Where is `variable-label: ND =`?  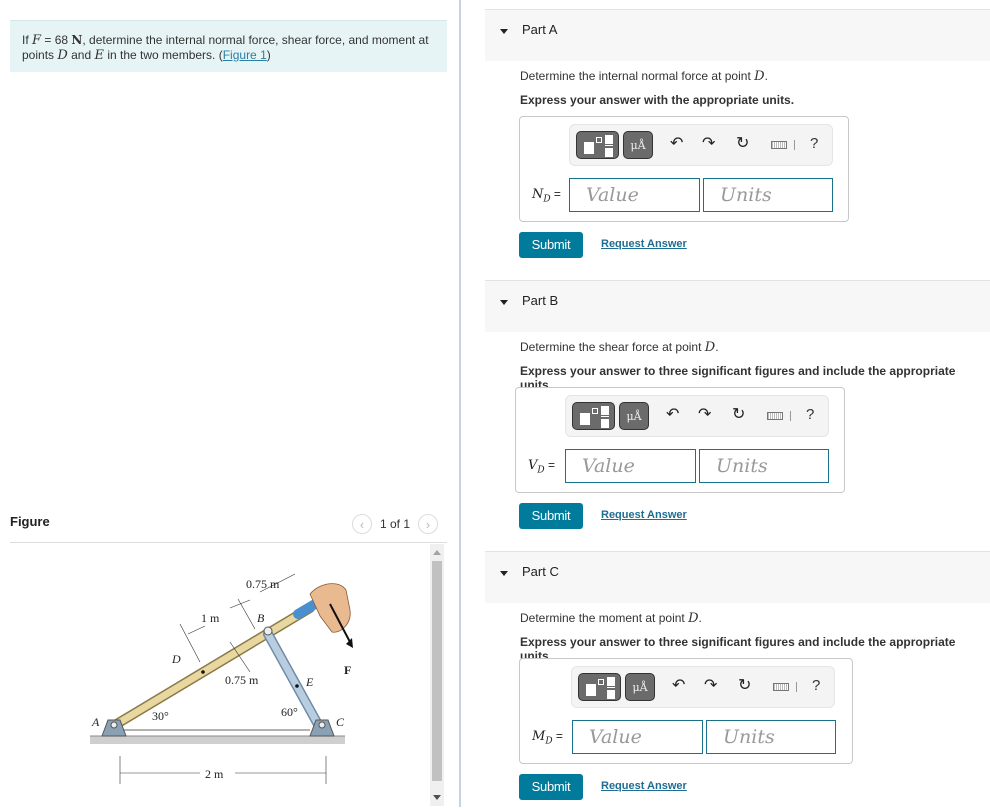 variable-label: ND = is located at coordinates (546, 195).